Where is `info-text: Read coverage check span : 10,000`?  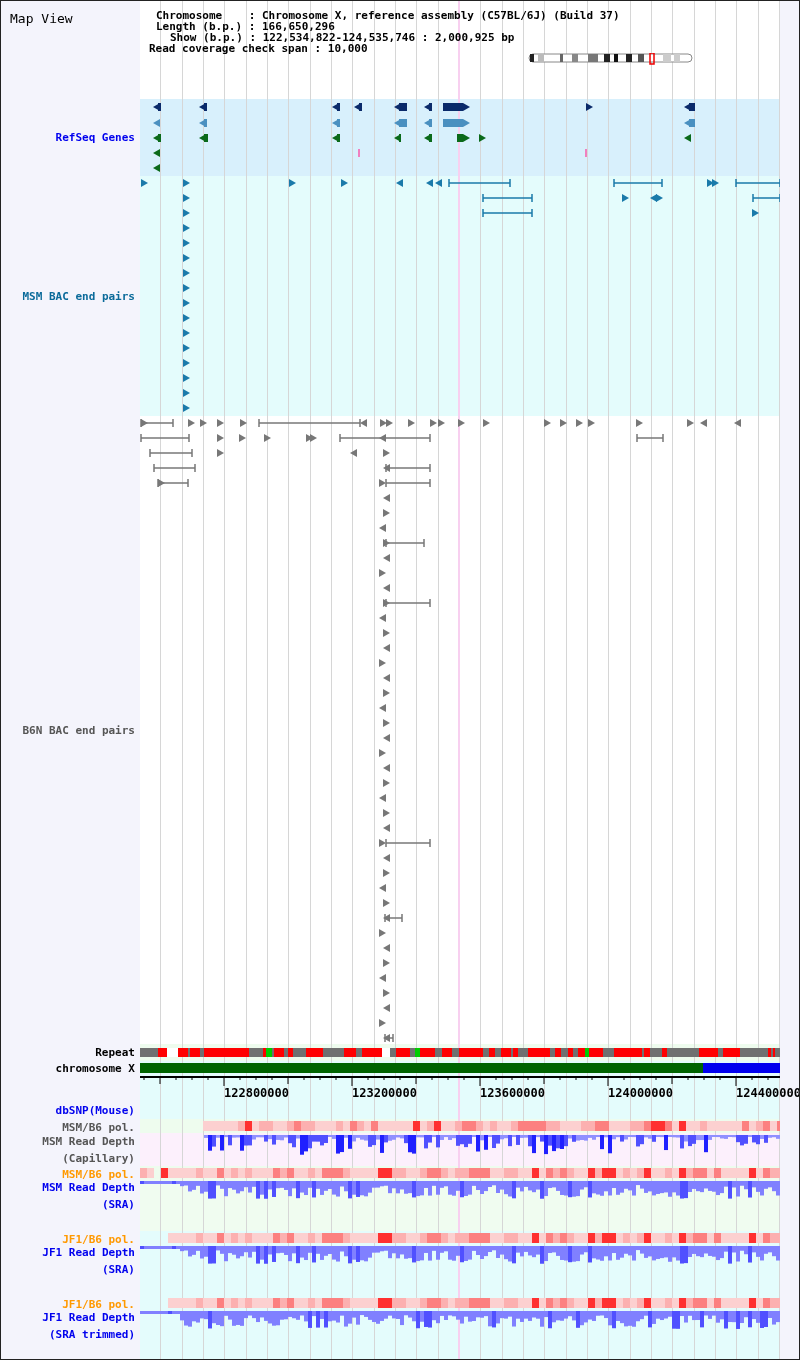
info-text: Read coverage check span : 10,000 is located at coordinates (259, 48).